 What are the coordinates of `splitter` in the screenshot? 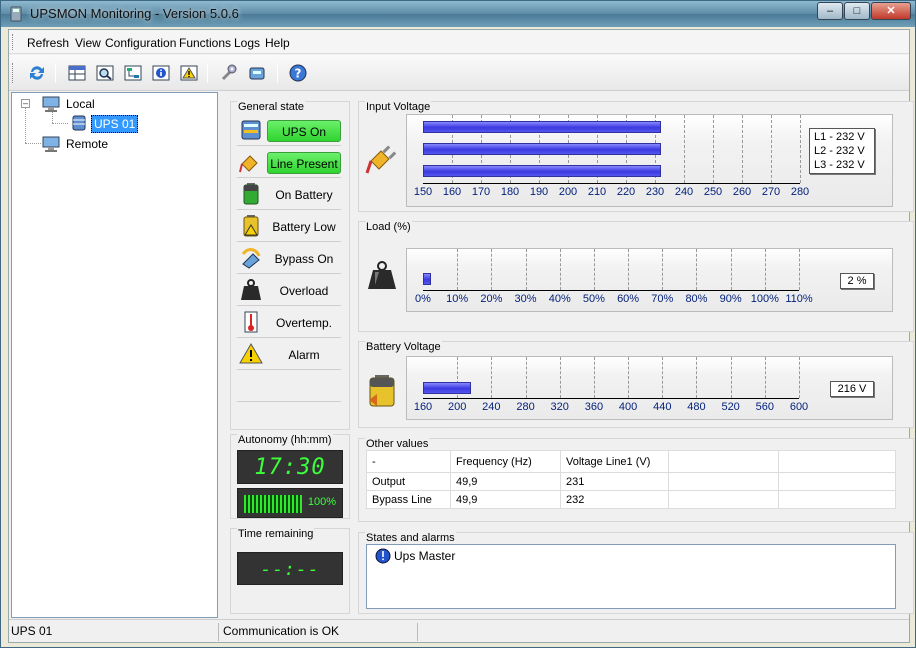 It's located at (221, 355).